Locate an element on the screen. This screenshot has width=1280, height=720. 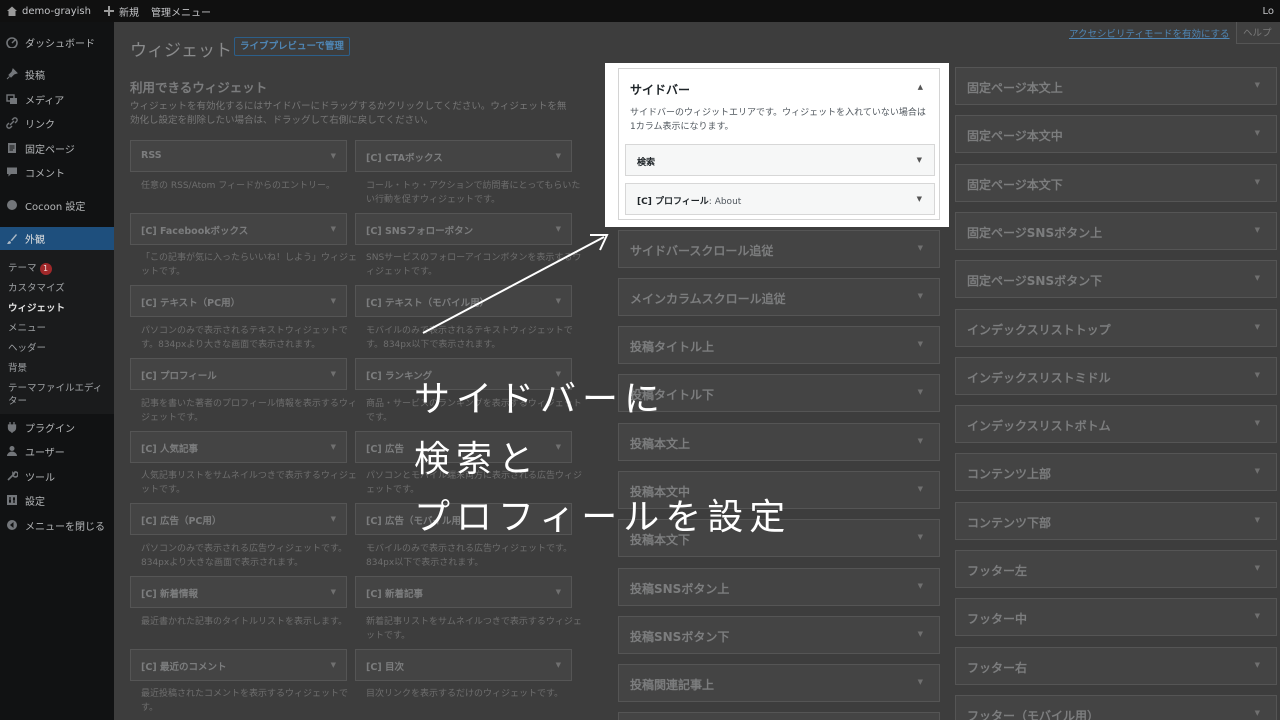
live-preview-button: ライブプレビューで管理 is located at coordinates (292, 46).